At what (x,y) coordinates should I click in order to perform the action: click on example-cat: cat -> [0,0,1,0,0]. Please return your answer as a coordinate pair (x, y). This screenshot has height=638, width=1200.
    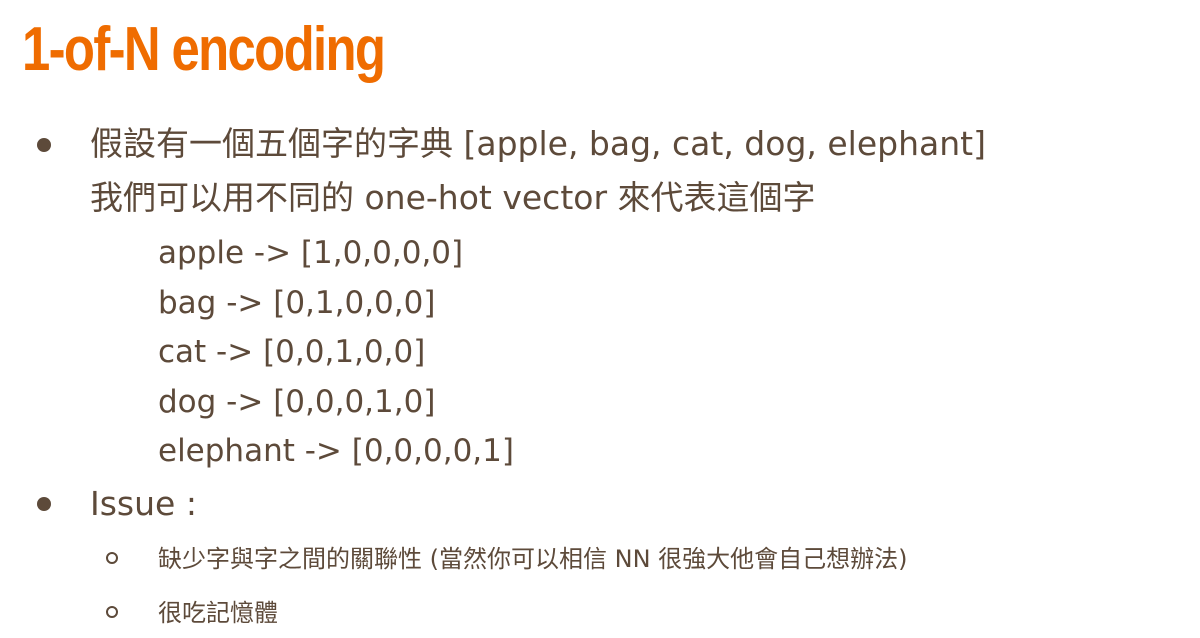
    Looking at the image, I should click on (292, 352).